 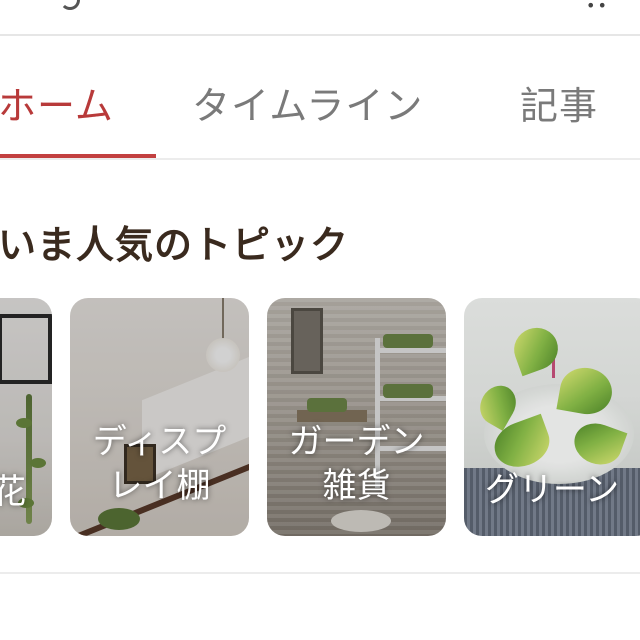 What do you see at coordinates (159, 417) in the screenshot?
I see `topic-card-display-shelf: ディスプ レイ棚` at bounding box center [159, 417].